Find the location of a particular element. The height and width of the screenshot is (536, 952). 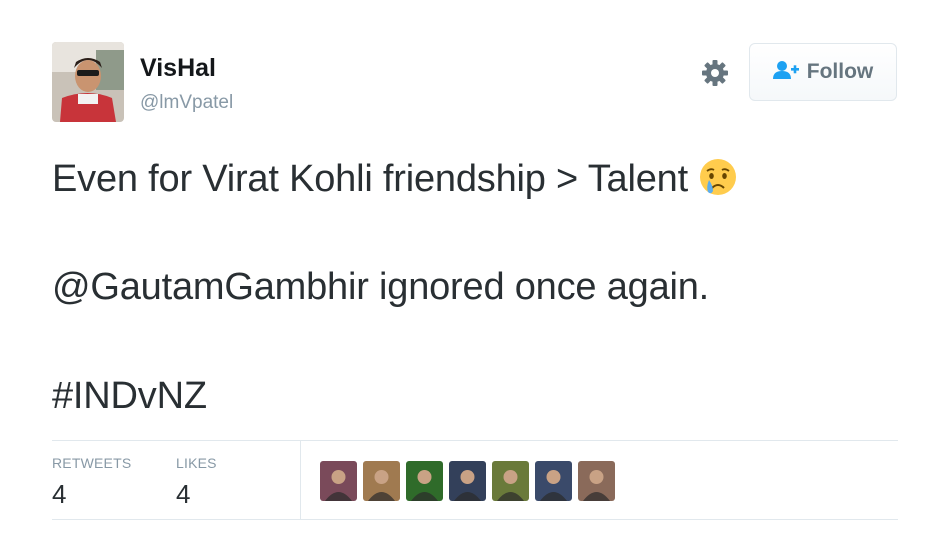

stats-separator is located at coordinates (300, 480).